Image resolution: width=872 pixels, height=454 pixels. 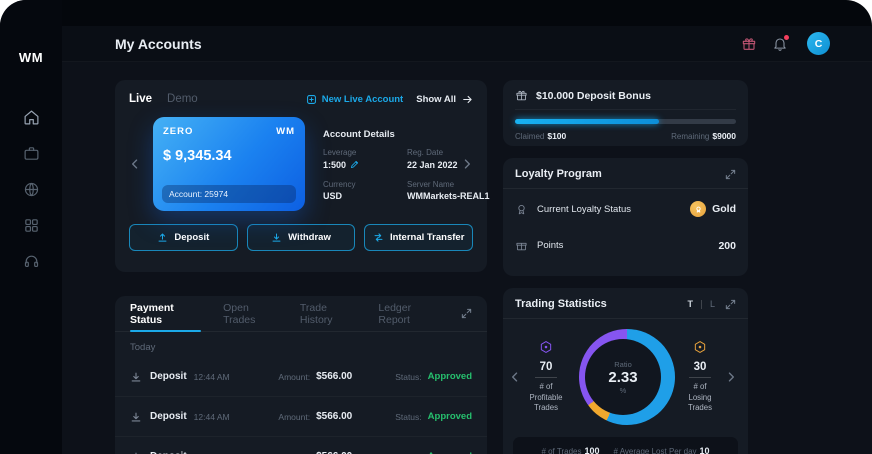 I want to click on gold-badge-icon, so click(x=698, y=209).